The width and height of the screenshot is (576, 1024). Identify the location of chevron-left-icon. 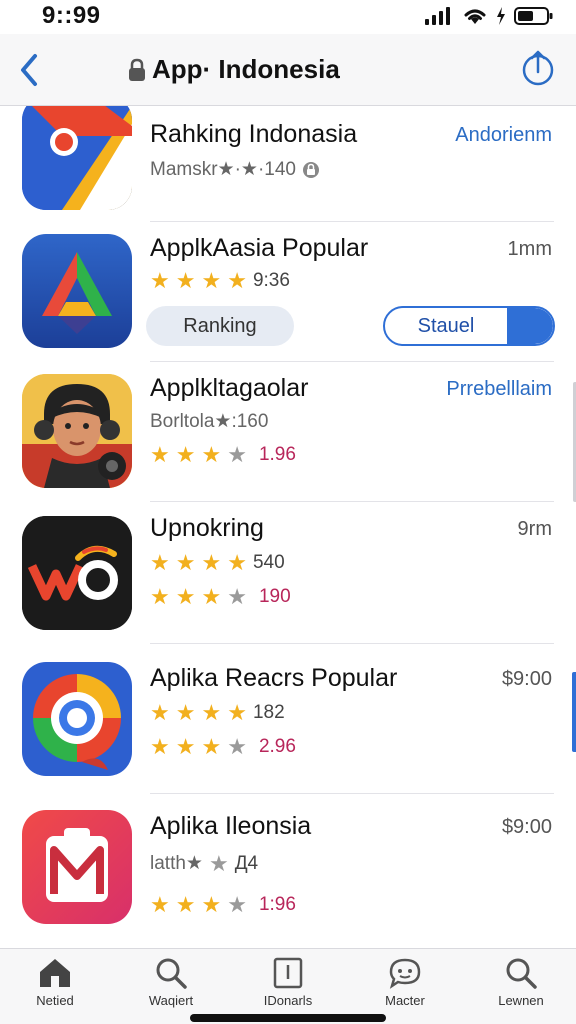
(29, 70).